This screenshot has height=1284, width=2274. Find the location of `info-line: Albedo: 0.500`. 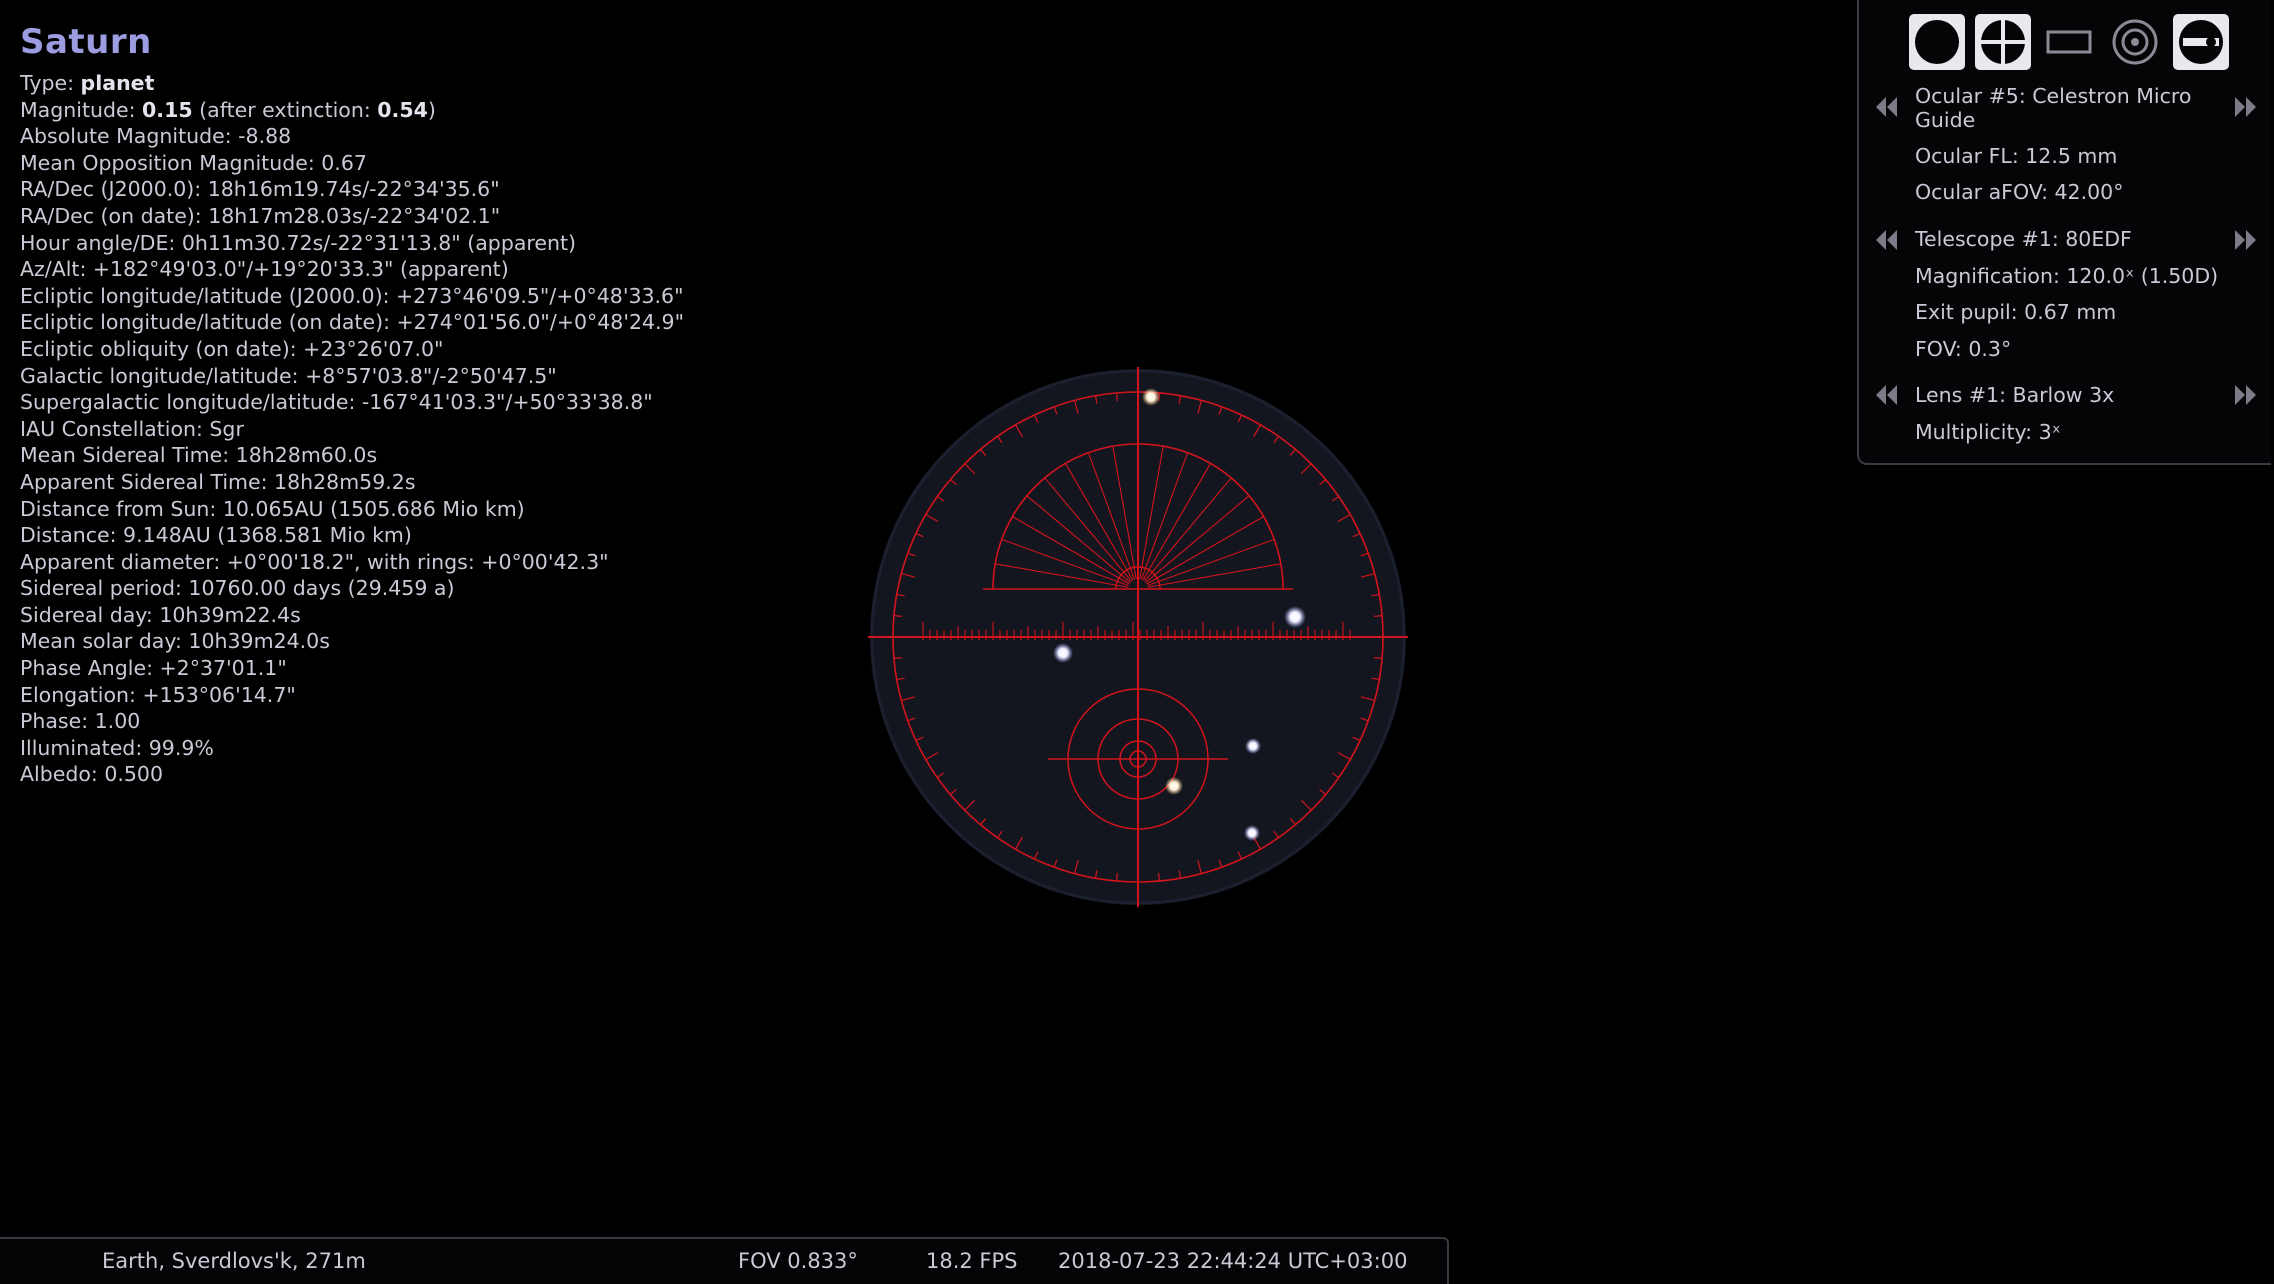

info-line: Albedo: 0.500 is located at coordinates (92, 774).